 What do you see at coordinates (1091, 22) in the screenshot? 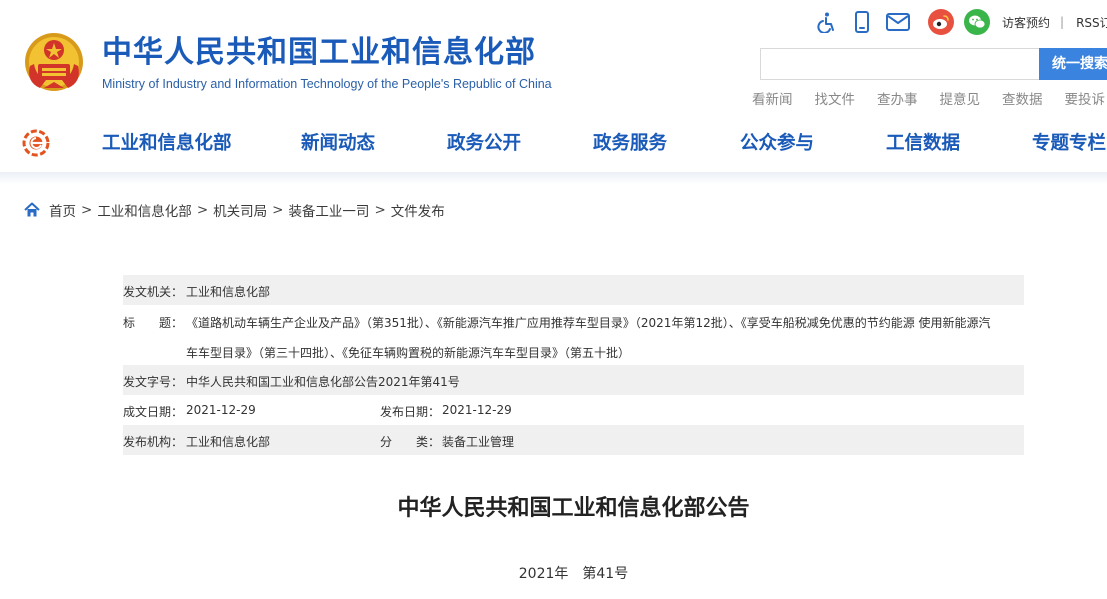
I see `rss-link: RSS订阅` at bounding box center [1091, 22].